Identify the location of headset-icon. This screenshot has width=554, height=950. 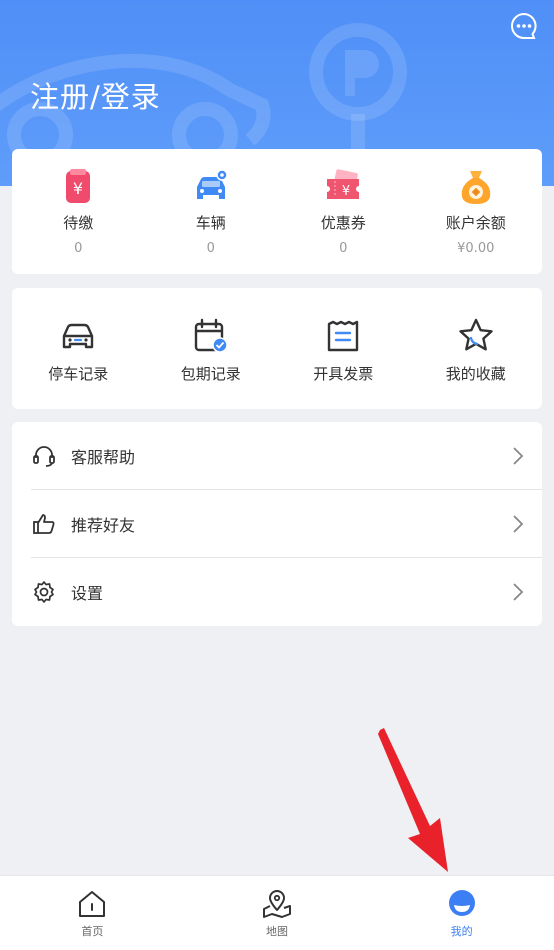
(44, 456).